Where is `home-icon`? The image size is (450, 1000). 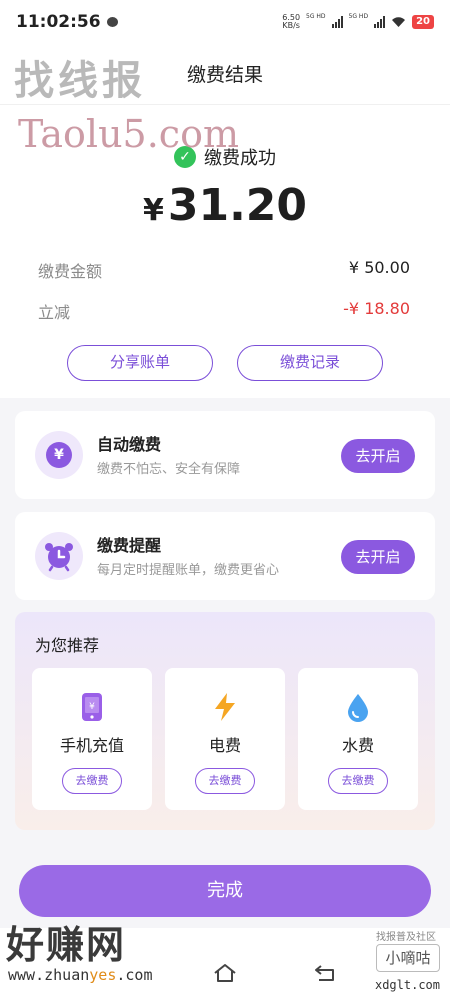
home-icon is located at coordinates (225, 973).